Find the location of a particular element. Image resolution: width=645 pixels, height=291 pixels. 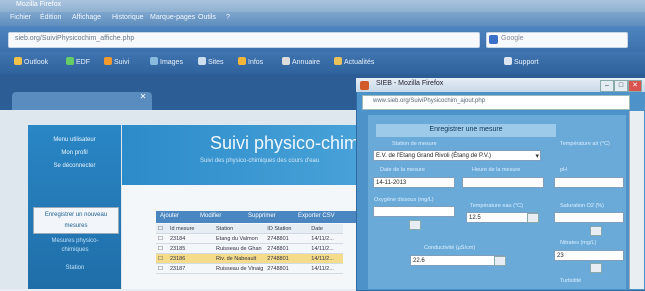

close-icon: ✕ is located at coordinates (635, 86).